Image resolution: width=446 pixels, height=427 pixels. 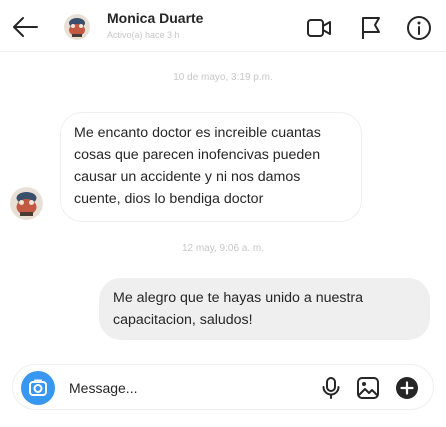 What do you see at coordinates (223, 248) in the screenshot?
I see `message-timestamp: 12 may, 9:06 a. m.` at bounding box center [223, 248].